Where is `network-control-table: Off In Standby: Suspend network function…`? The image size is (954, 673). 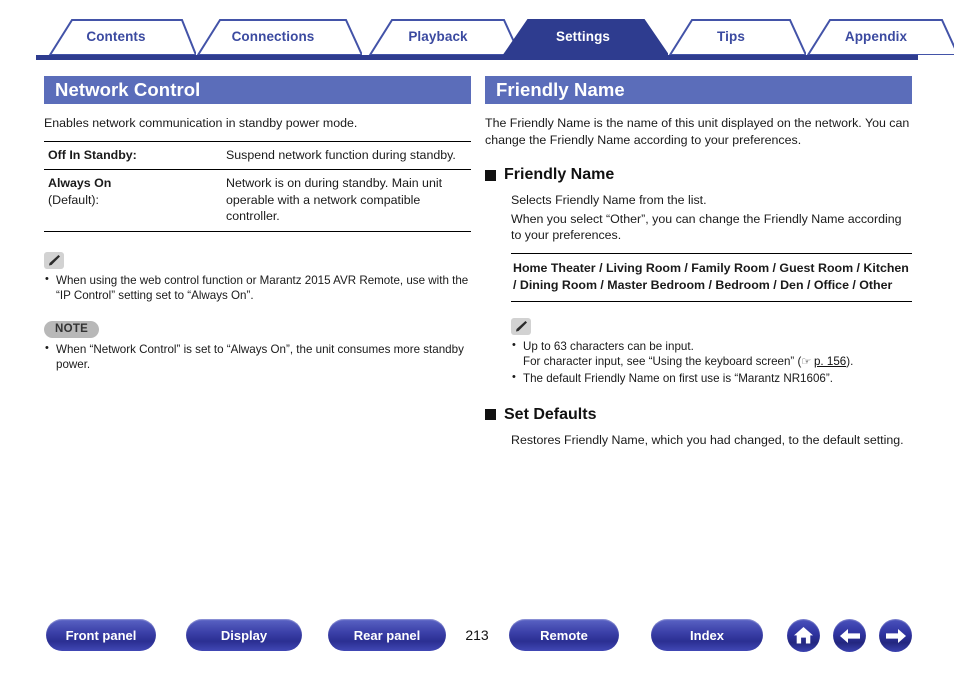 network-control-table: Off In Standby: Suspend network function… is located at coordinates (257, 186).